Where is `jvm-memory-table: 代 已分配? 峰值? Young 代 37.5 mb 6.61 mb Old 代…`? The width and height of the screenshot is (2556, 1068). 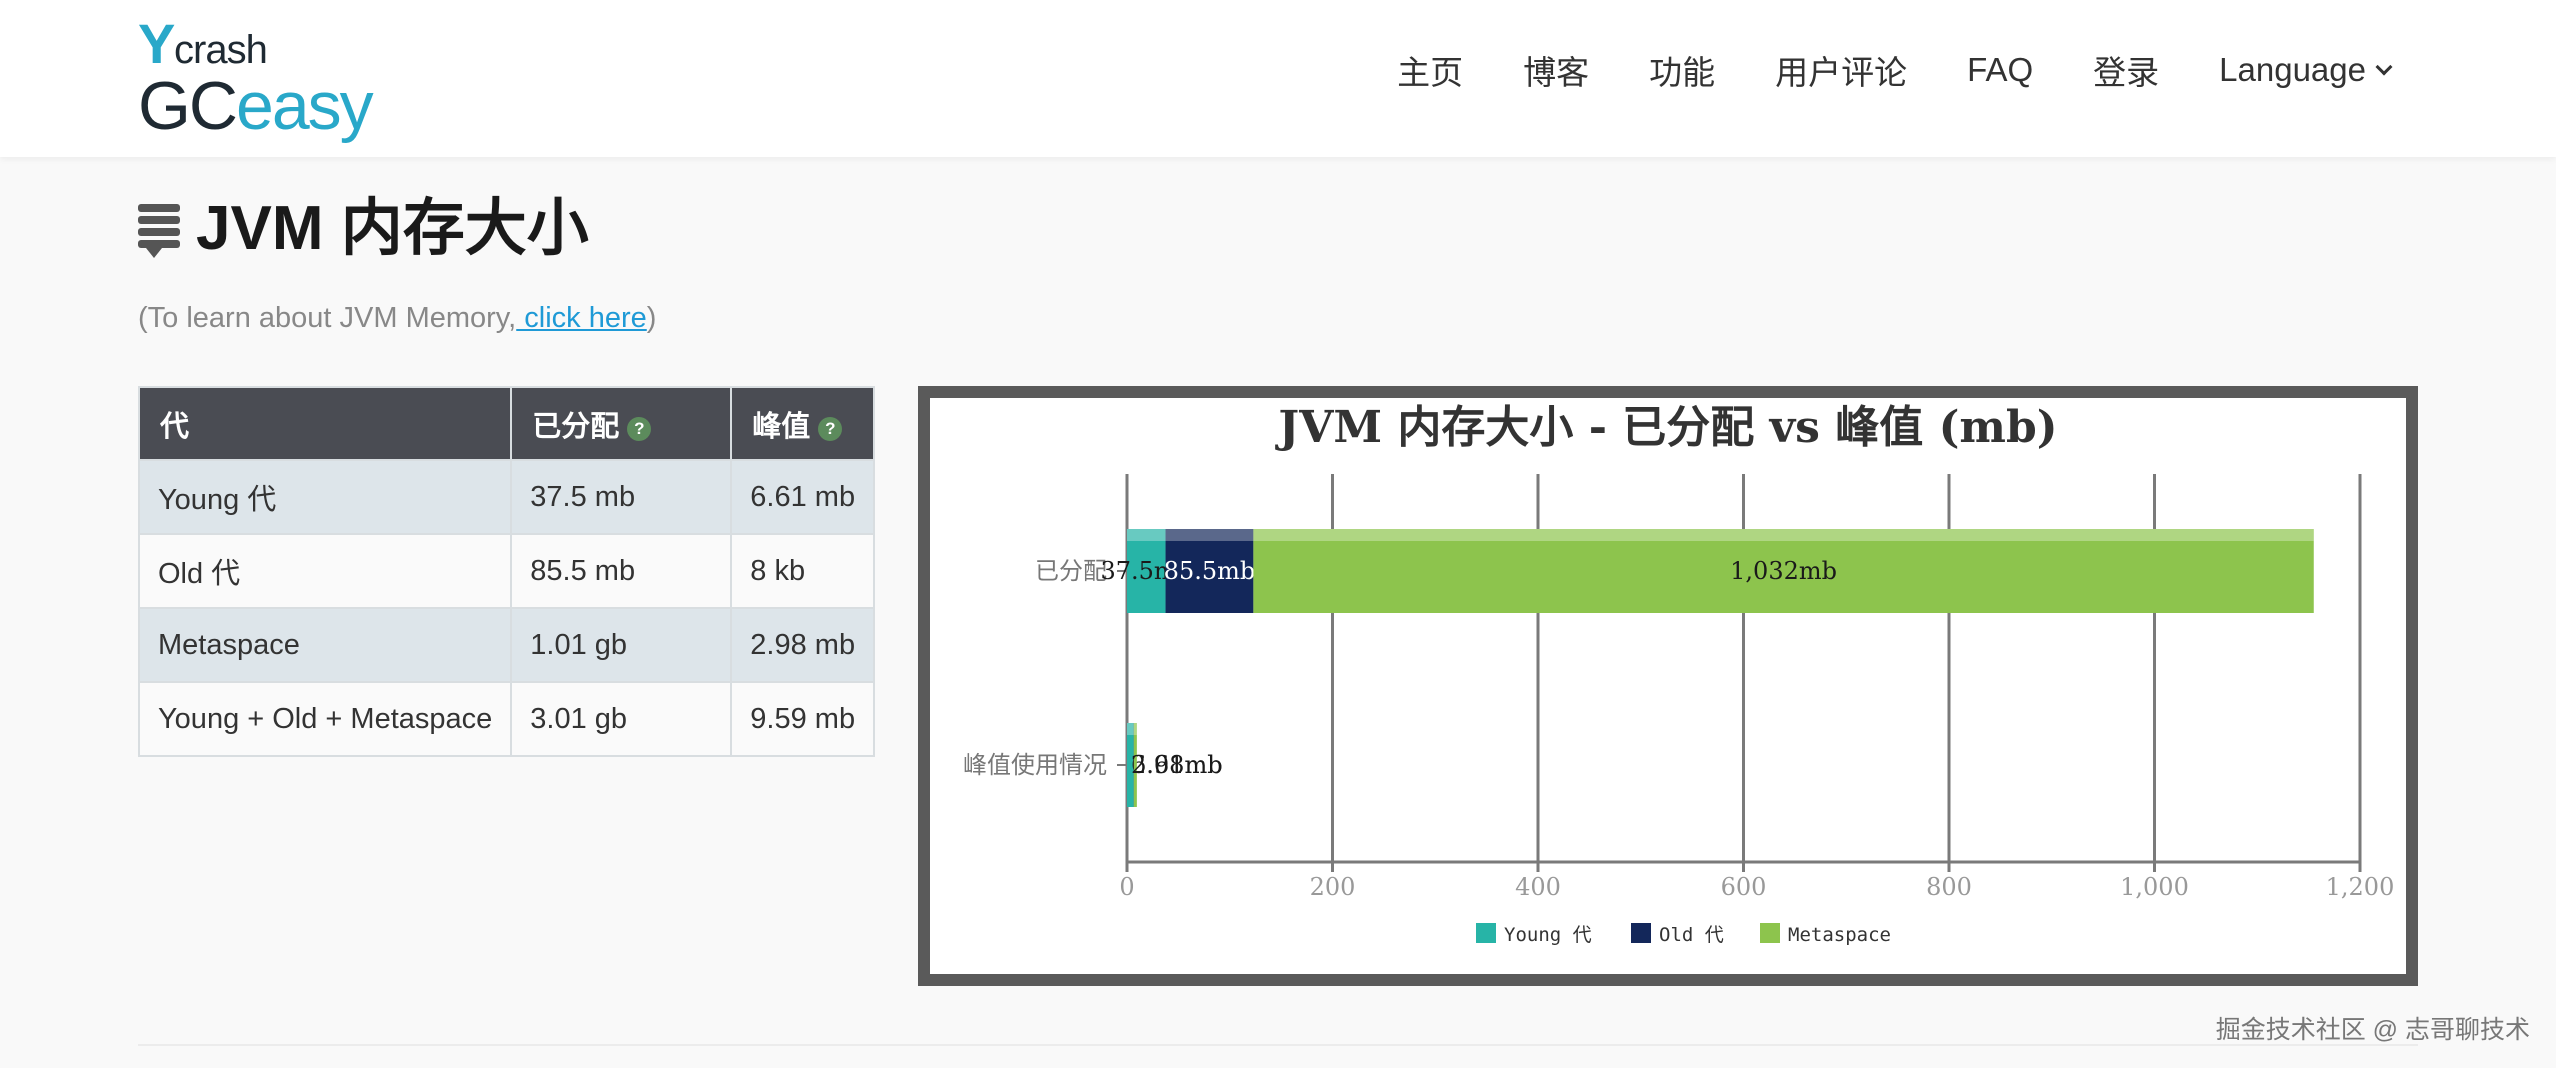 jvm-memory-table: 代 已分配? 峰值? Young 代 37.5 mb 6.61 mb Old 代… is located at coordinates (506, 571).